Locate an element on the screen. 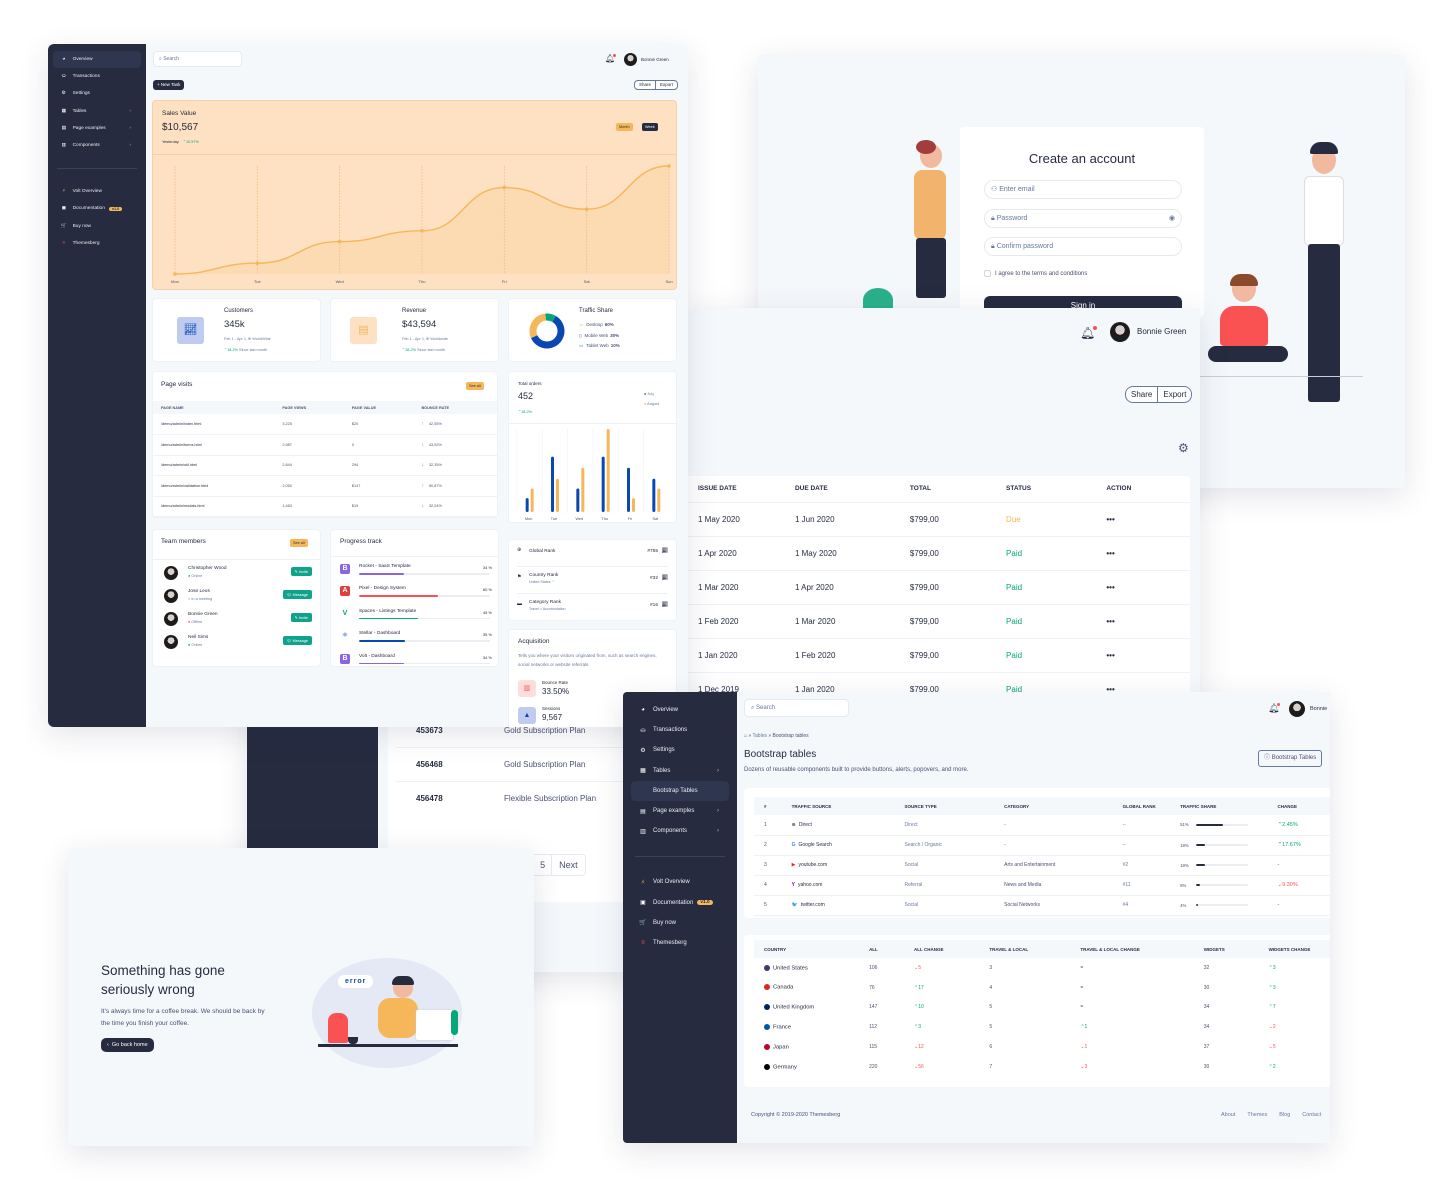 Image resolution: width=1443 pixels, height=1200 pixels. all: 76 is located at coordinates (872, 987).